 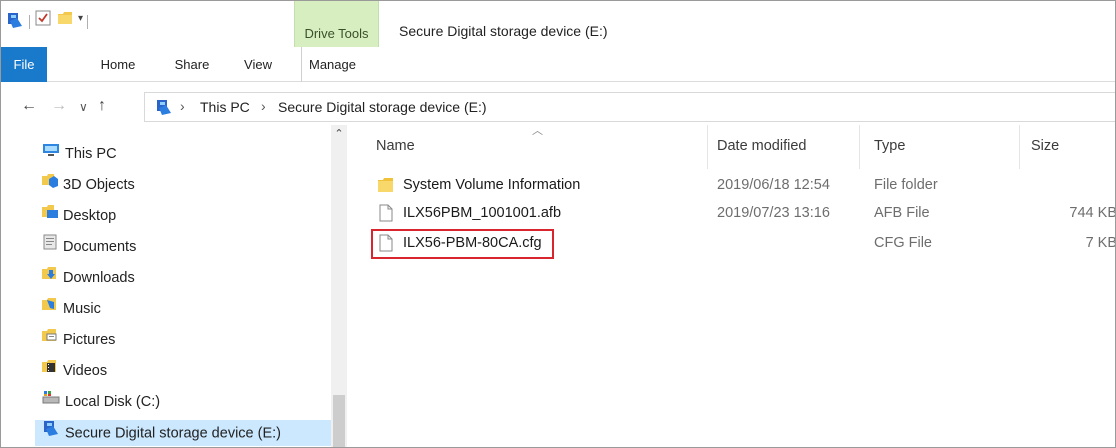 I want to click on file-date: 2019/07/23 13:16, so click(x=773, y=213).